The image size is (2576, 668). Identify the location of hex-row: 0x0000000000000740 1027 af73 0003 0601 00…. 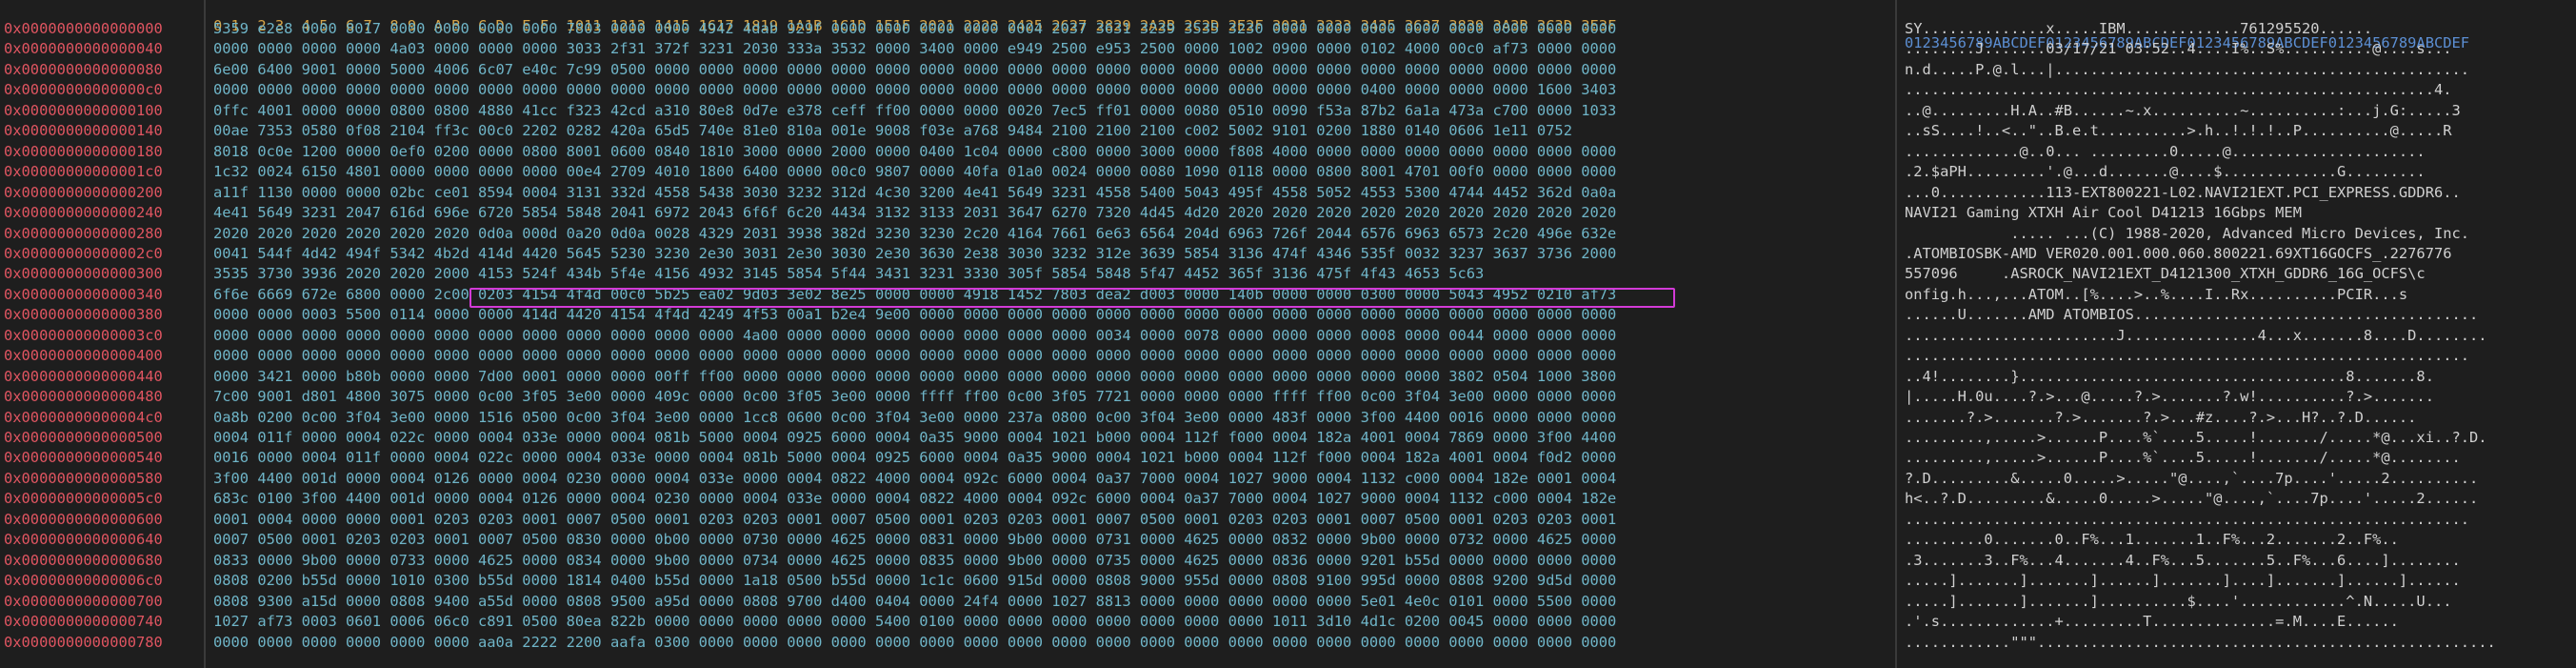
(1288, 621).